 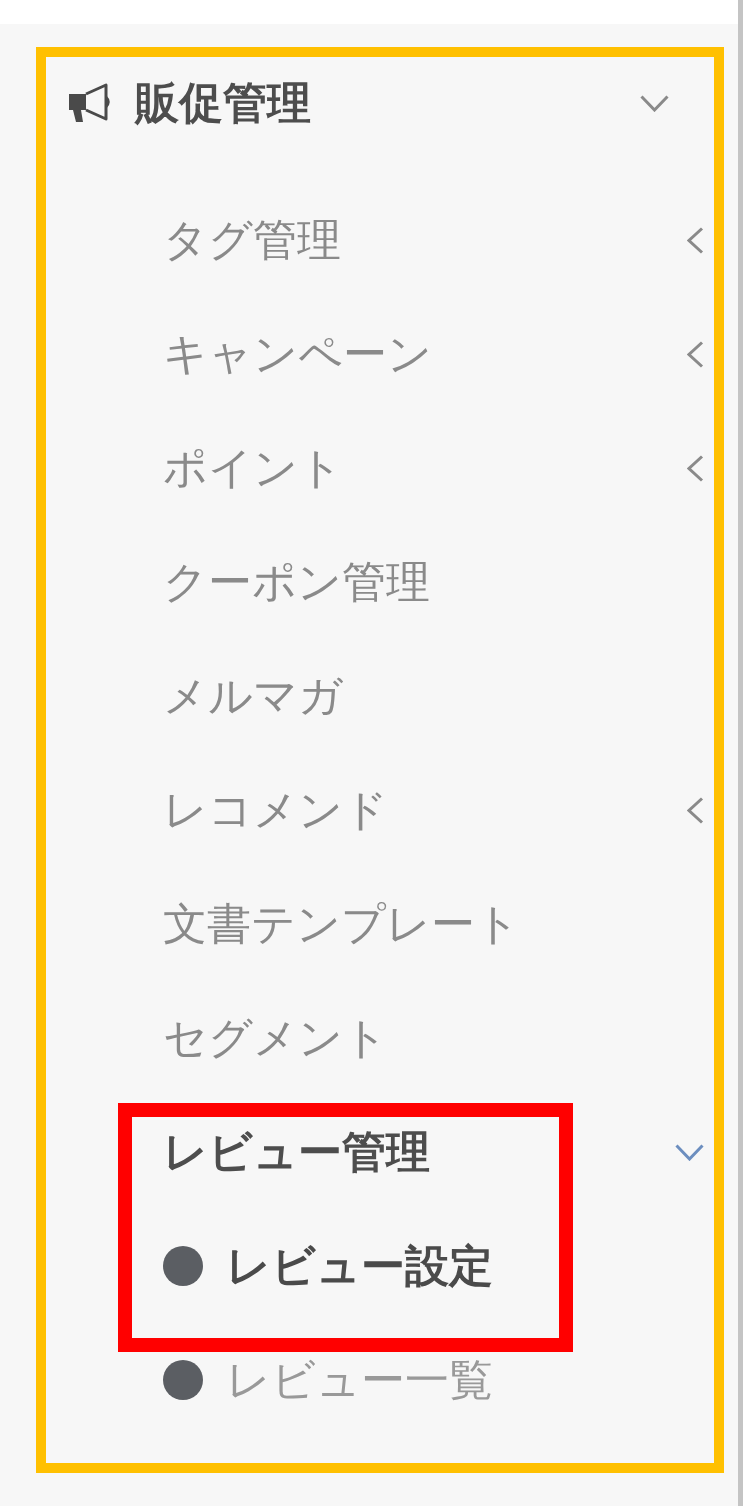 I want to click on menu-item: セグメント, so click(x=380, y=1038).